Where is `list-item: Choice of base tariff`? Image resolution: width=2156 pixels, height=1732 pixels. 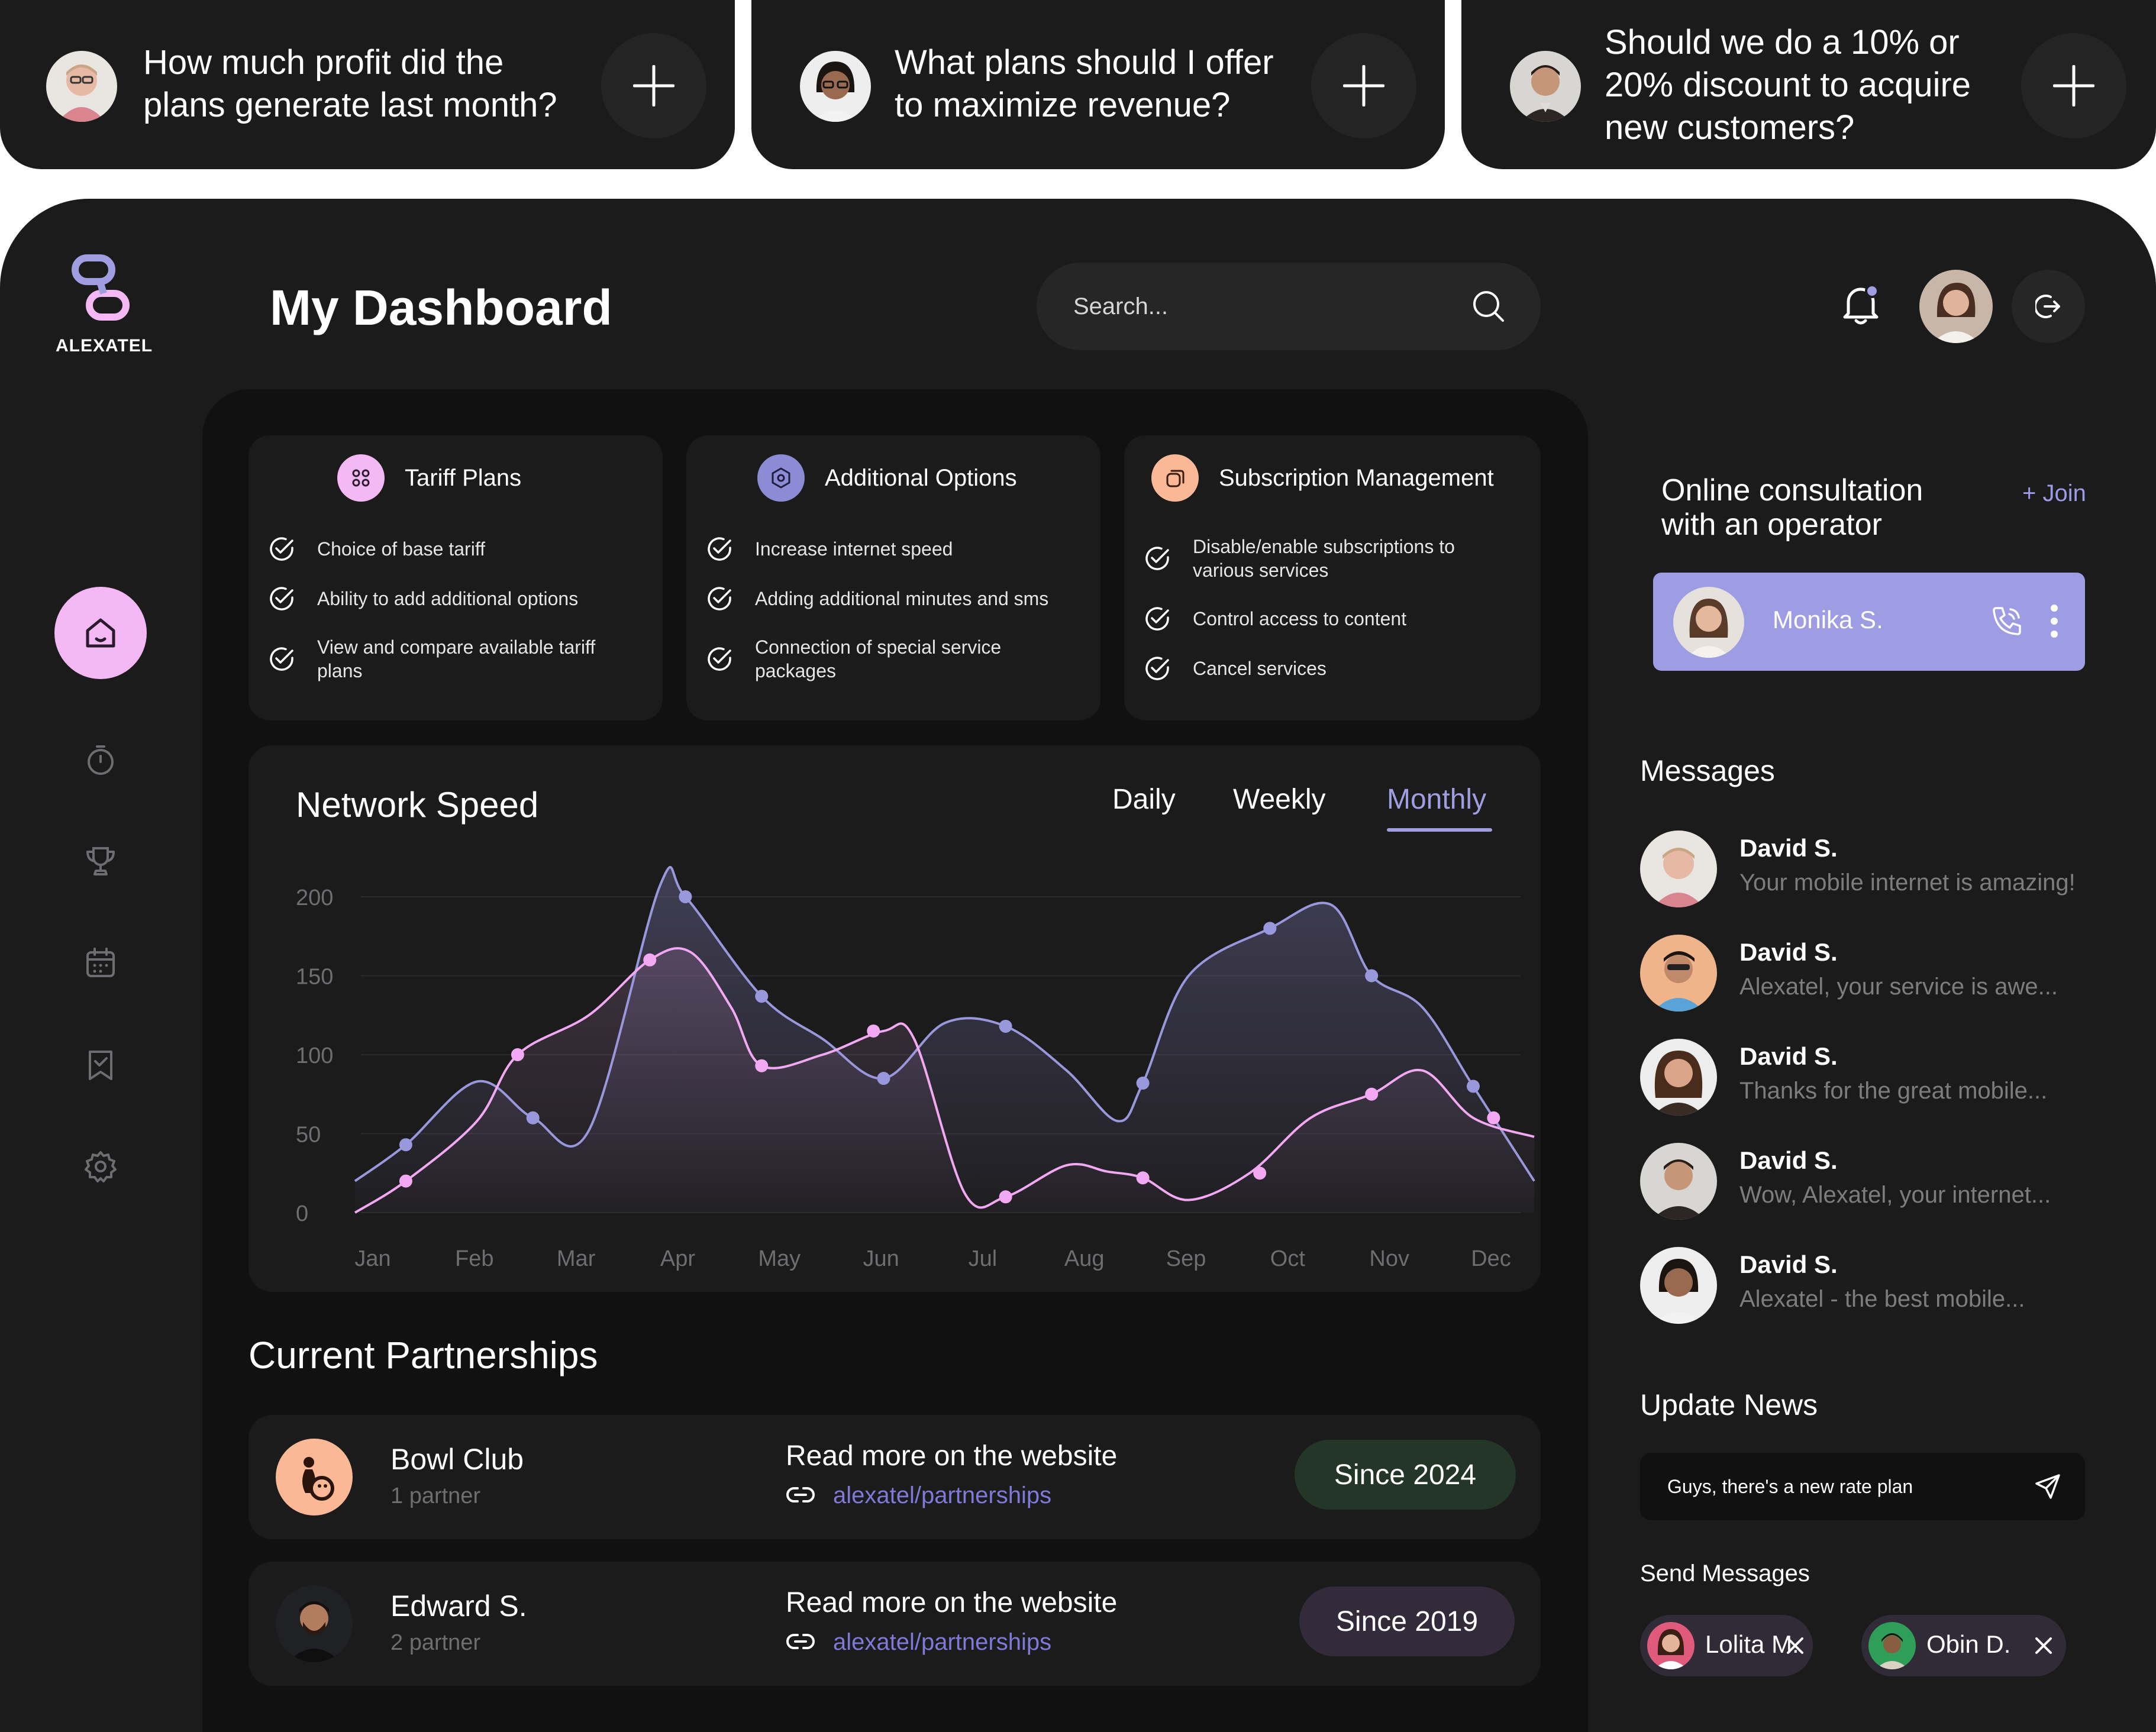
list-item: Choice of base tariff is located at coordinates (432, 549).